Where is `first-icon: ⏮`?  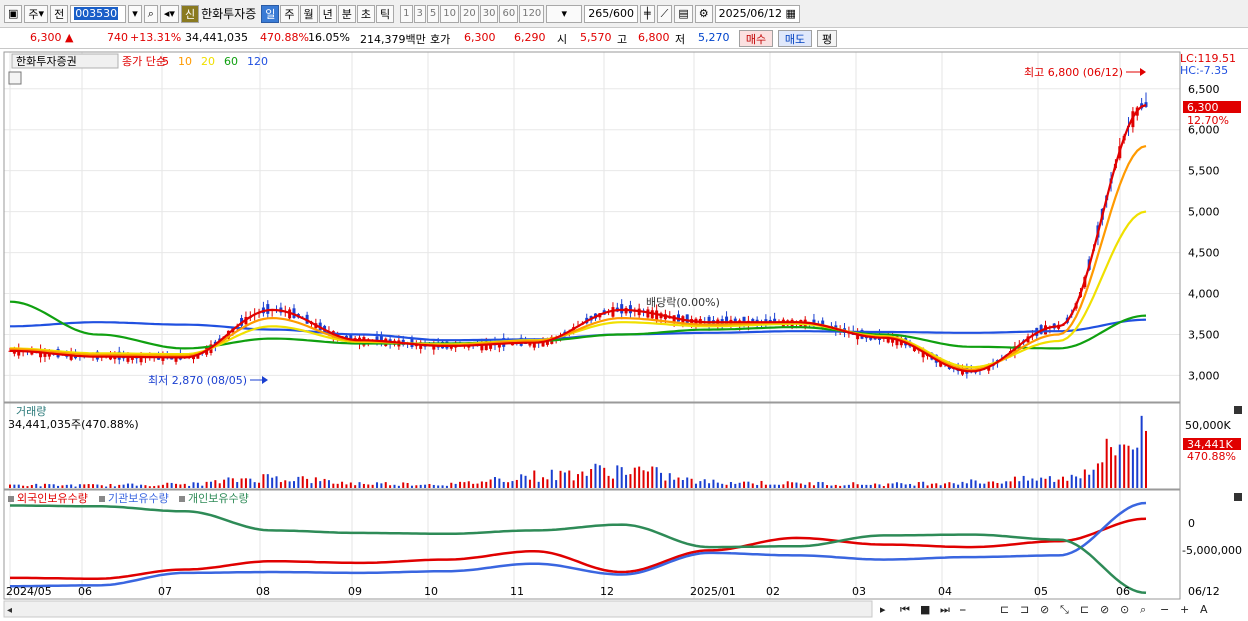 first-icon: ⏮ is located at coordinates (905, 609).